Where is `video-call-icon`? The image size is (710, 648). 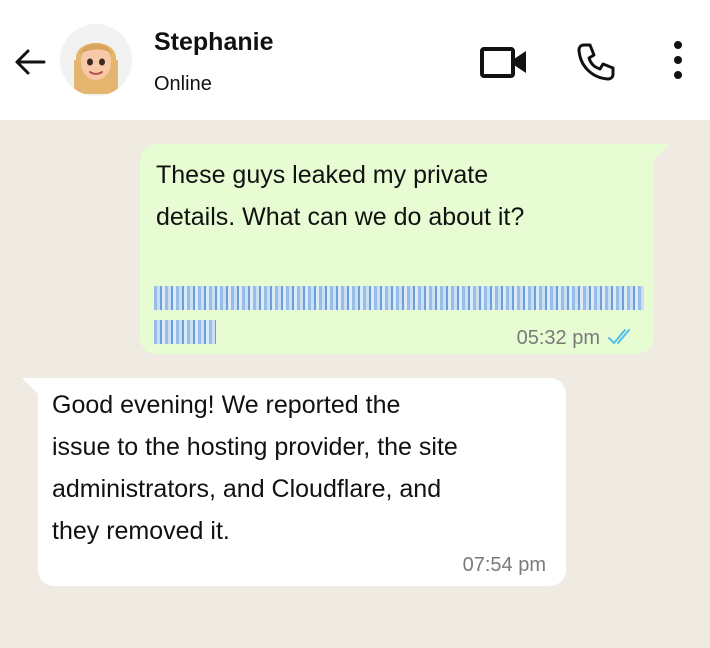
video-call-icon is located at coordinates (504, 62).